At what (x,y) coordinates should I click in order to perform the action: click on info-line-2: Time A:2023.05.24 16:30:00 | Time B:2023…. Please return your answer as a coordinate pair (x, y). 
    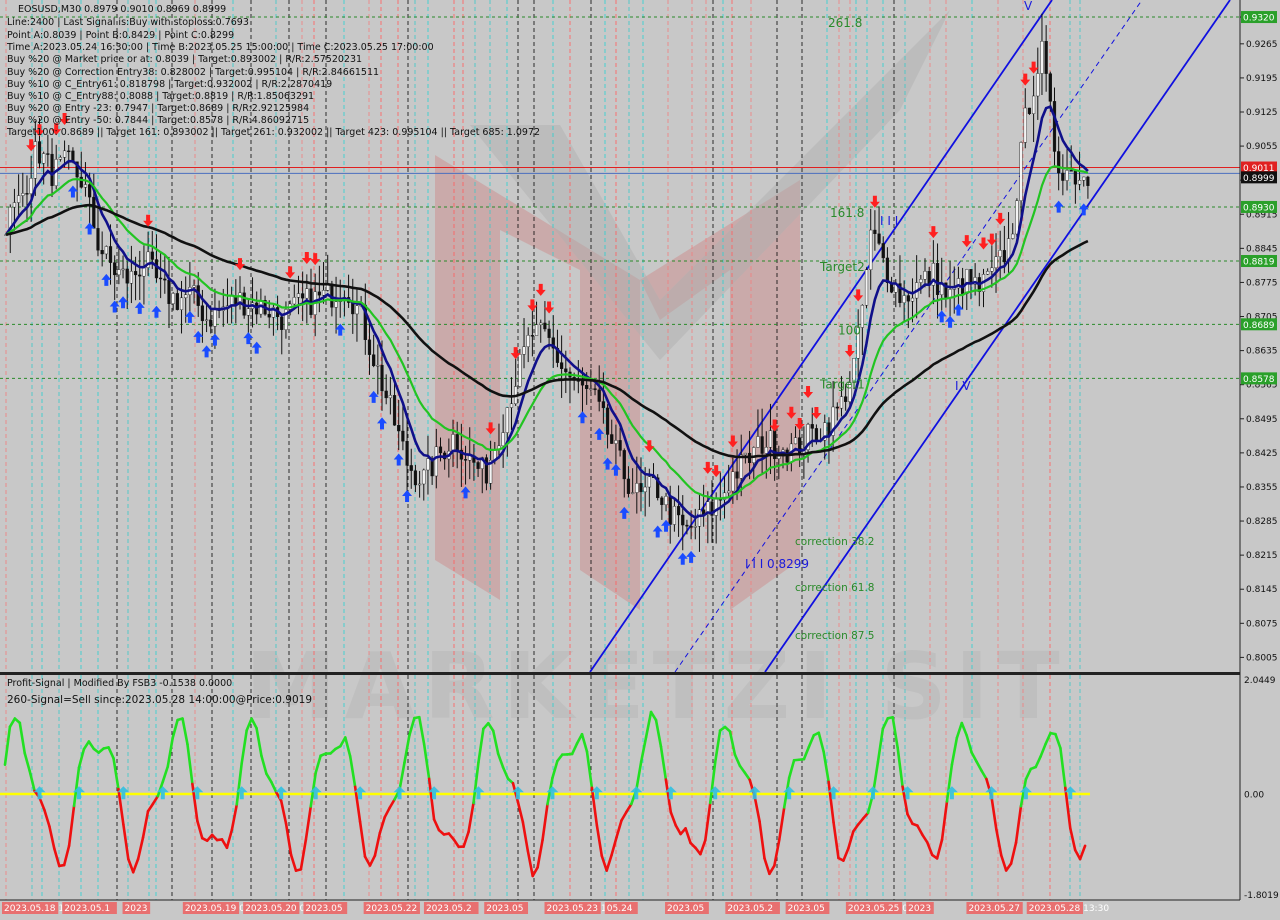
    Looking at the image, I should click on (220, 47).